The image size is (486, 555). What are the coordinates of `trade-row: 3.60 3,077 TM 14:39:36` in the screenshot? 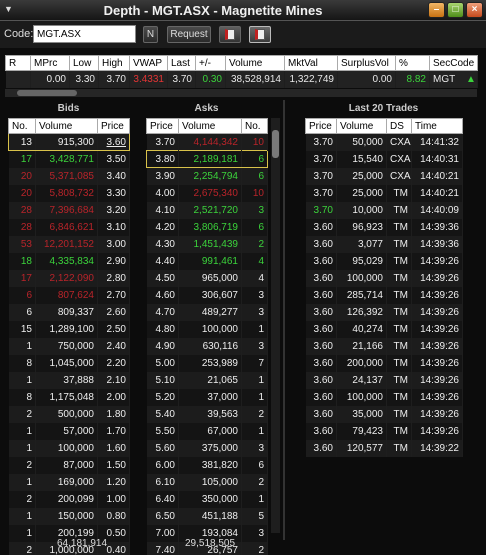 It's located at (384, 244).